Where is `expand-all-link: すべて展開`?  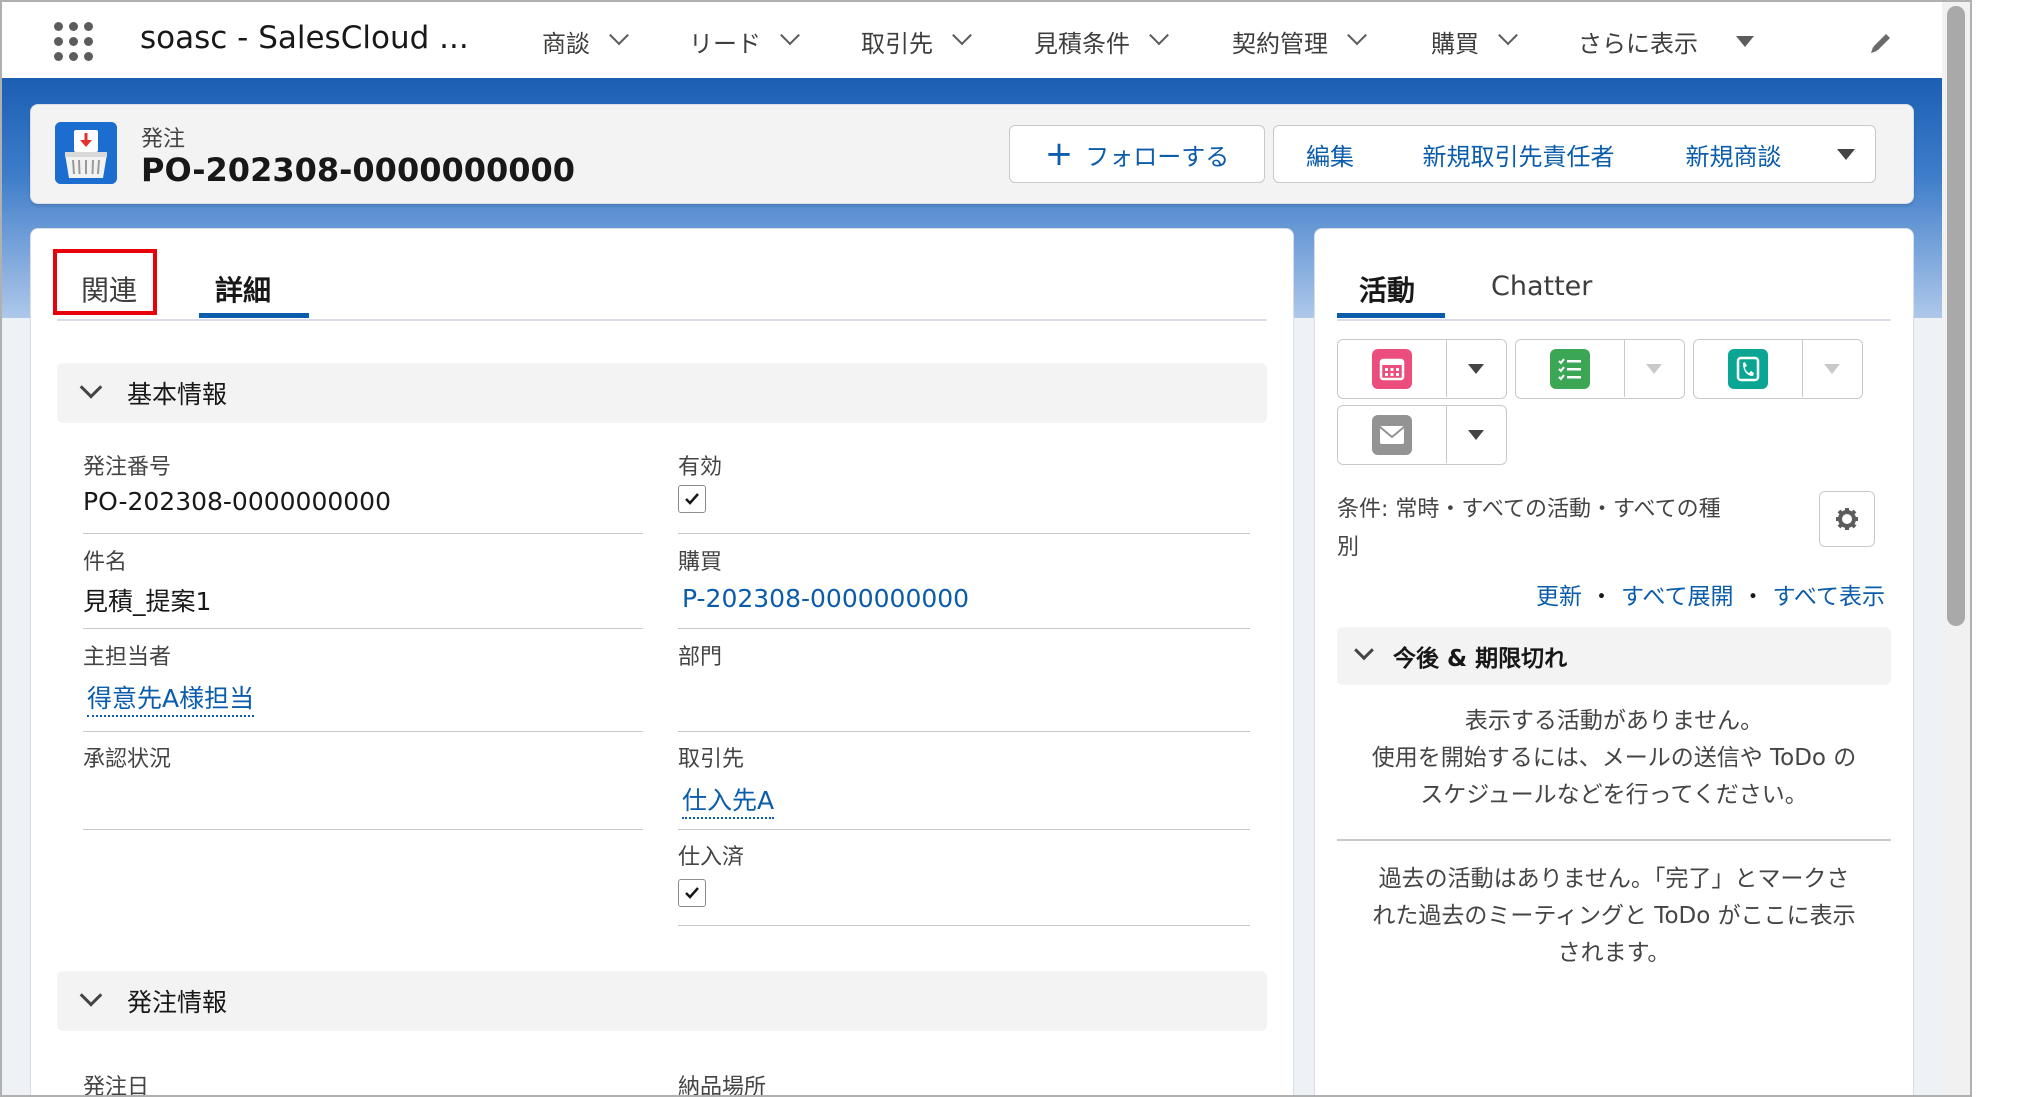 expand-all-link: すべて展開 is located at coordinates (1677, 597).